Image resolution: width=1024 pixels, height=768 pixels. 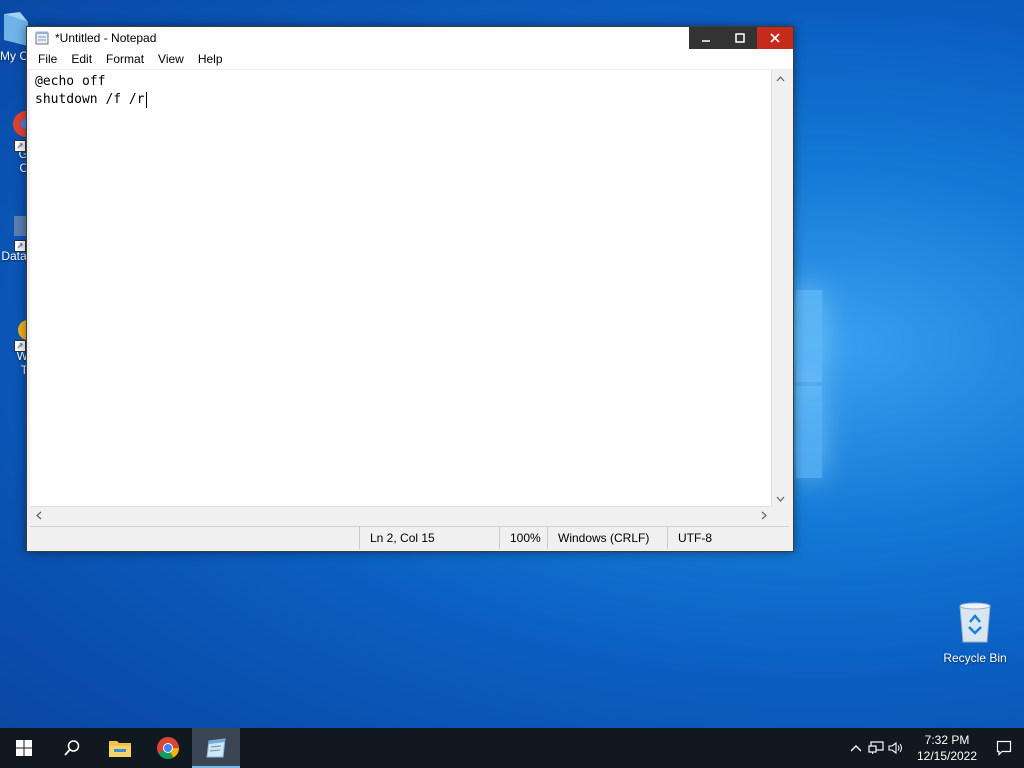 I want to click on folder-icon, so click(x=16, y=29).